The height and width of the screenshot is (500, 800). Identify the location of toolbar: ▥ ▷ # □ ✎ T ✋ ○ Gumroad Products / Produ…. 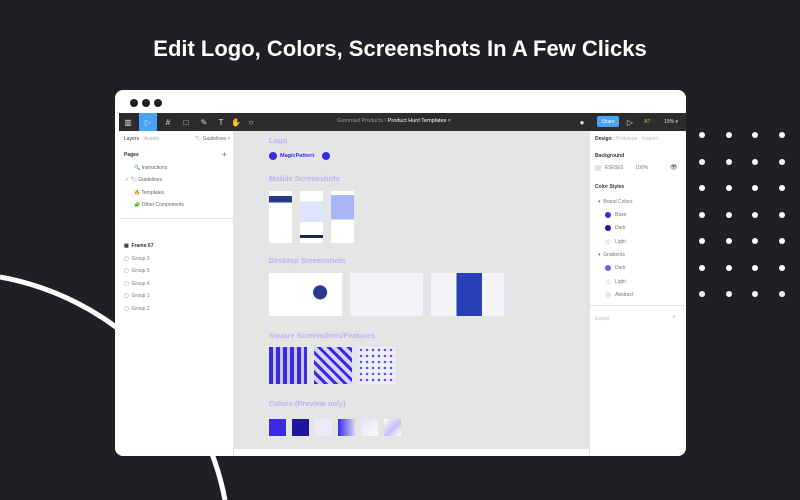
(402, 122).